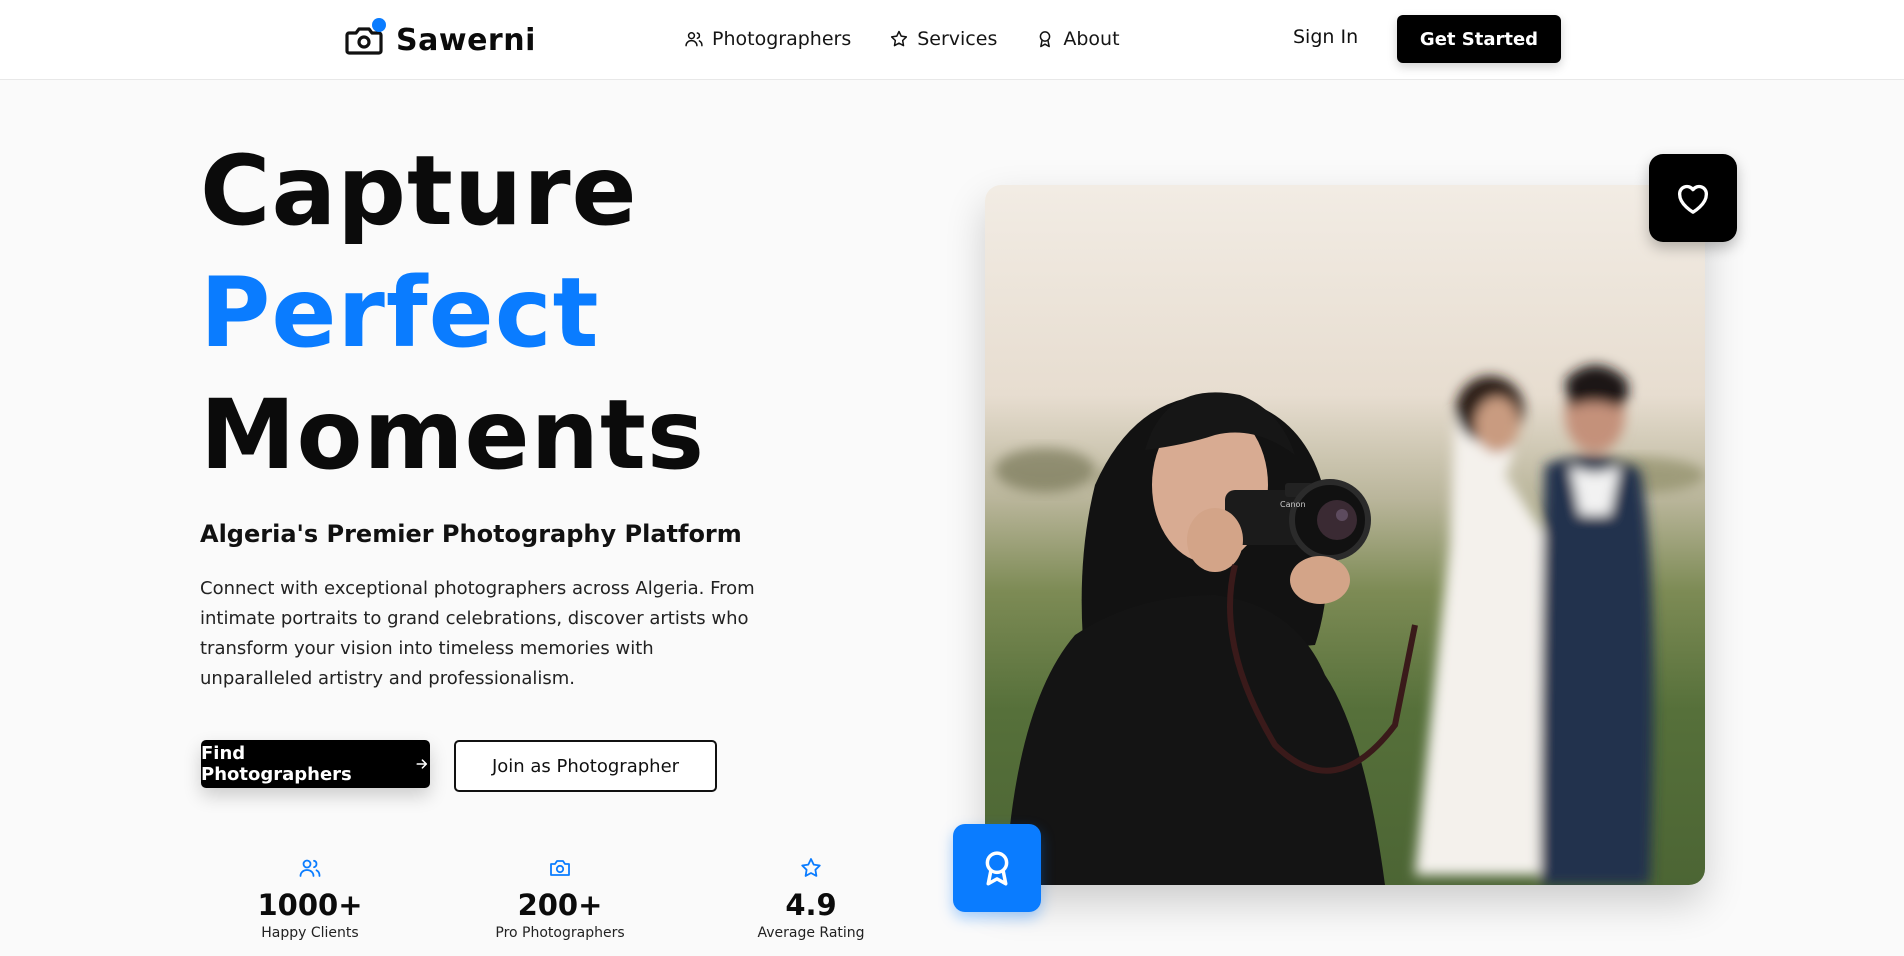 The width and height of the screenshot is (1904, 956). I want to click on hero-title: Capture Perfect Moments, so click(452, 313).